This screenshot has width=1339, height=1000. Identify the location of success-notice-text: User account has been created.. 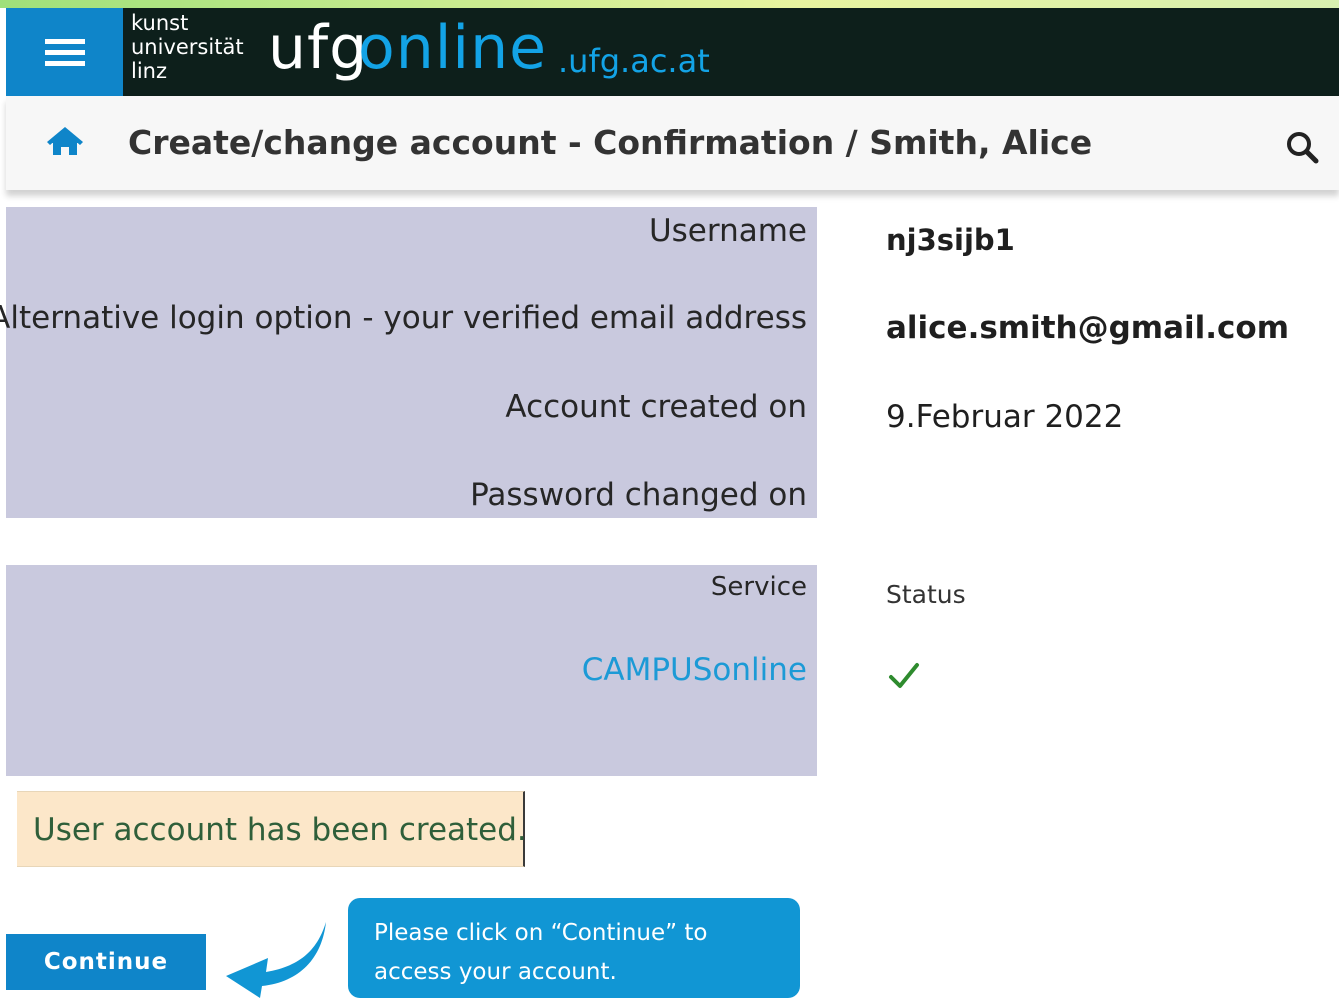
(280, 830).